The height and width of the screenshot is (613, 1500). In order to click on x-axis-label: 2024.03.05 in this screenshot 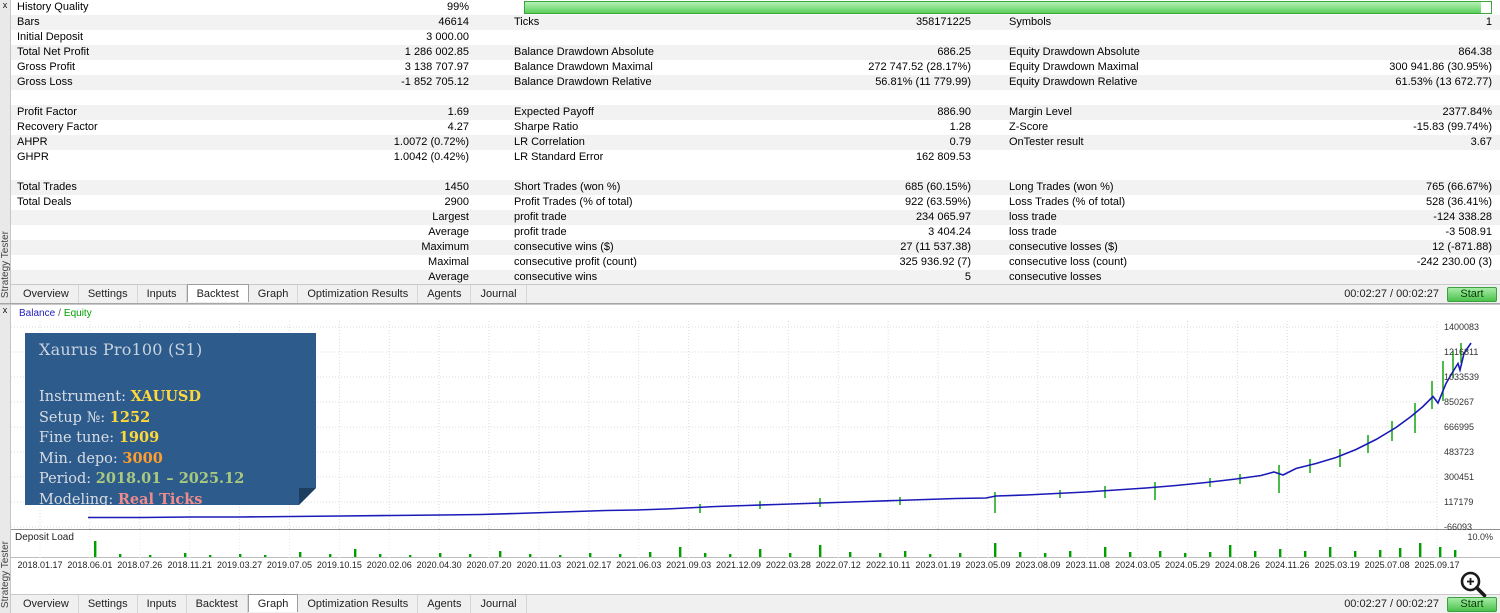, I will do `click(1138, 565)`.